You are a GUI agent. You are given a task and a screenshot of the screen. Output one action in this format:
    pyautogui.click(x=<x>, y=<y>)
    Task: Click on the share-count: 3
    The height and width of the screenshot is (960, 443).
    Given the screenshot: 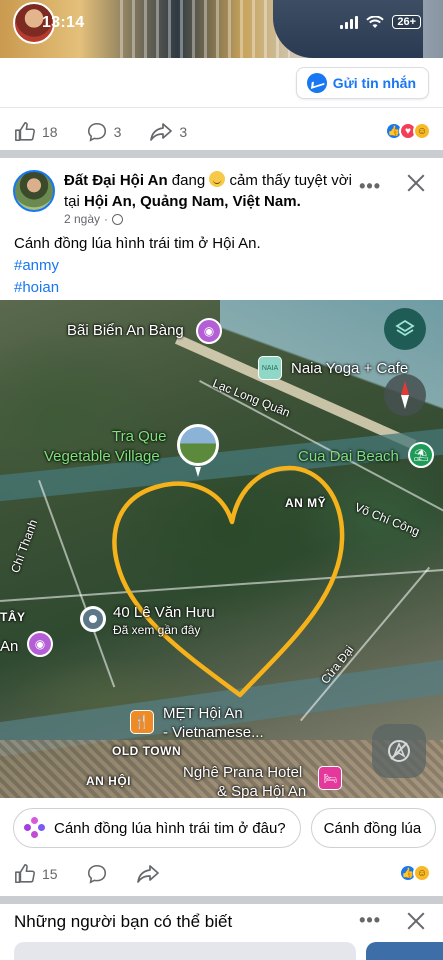 What is the action you would take?
    pyautogui.click(x=183, y=132)
    